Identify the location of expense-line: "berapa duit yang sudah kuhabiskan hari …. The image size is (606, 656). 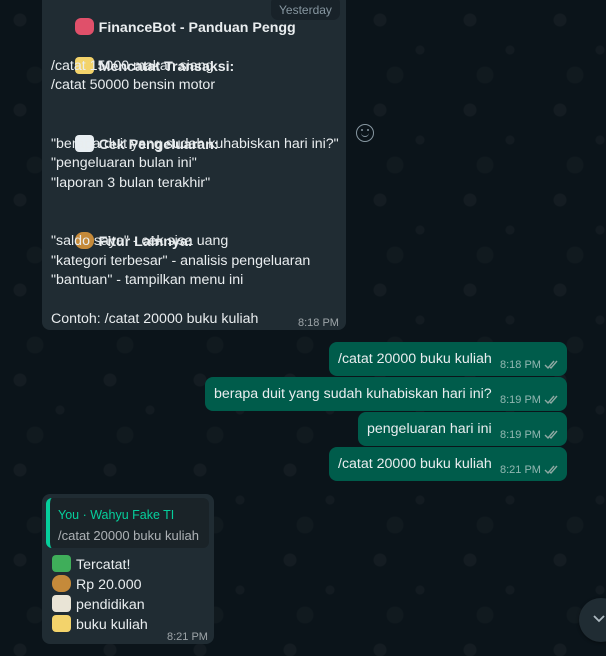
(195, 143).